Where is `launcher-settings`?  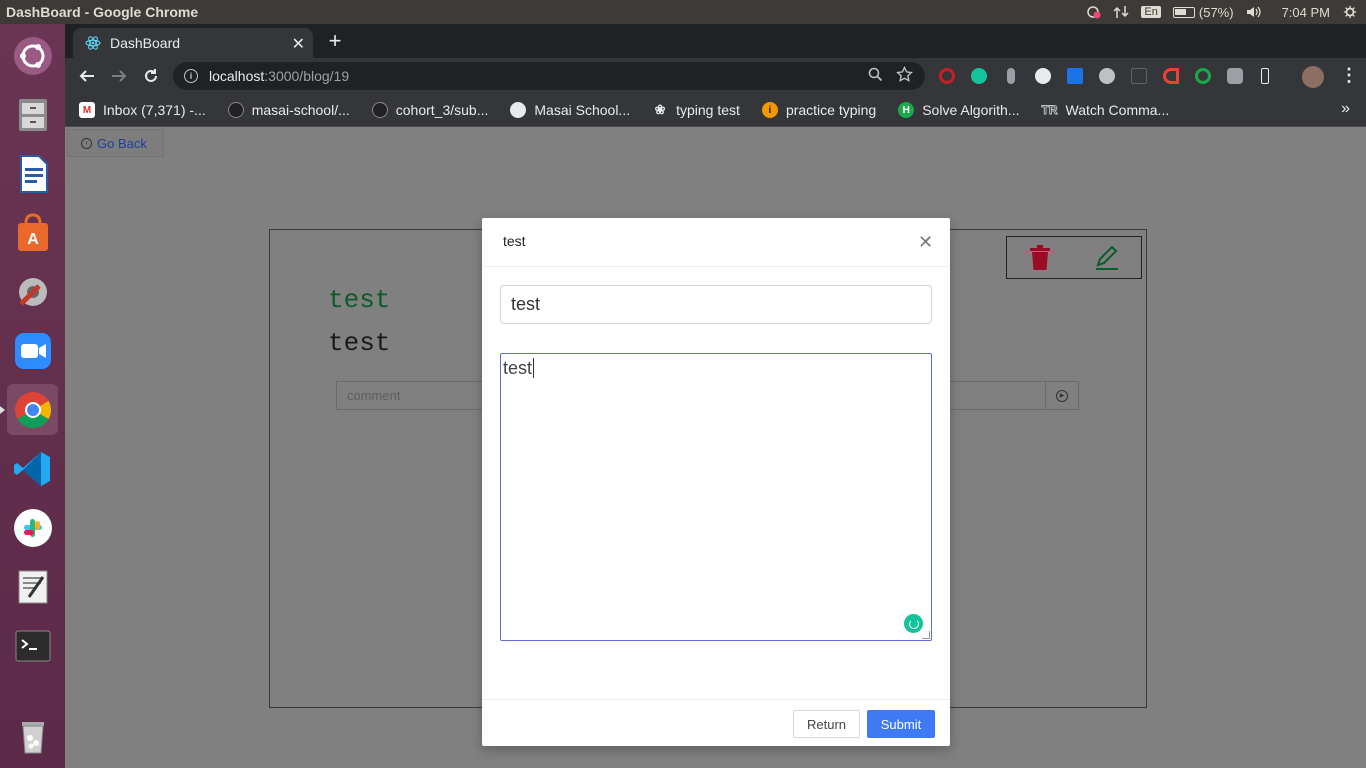
launcher-settings is located at coordinates (32, 291).